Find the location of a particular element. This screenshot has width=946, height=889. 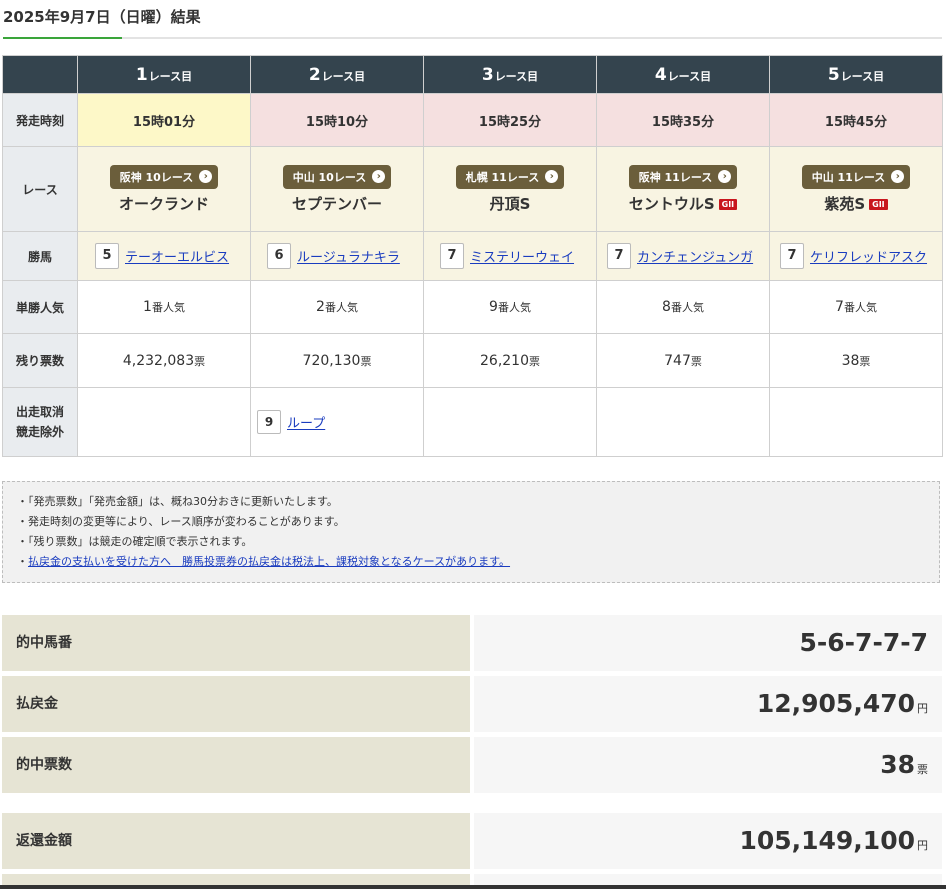

row-label-start-time: 発走時刻 is located at coordinates (40, 120).